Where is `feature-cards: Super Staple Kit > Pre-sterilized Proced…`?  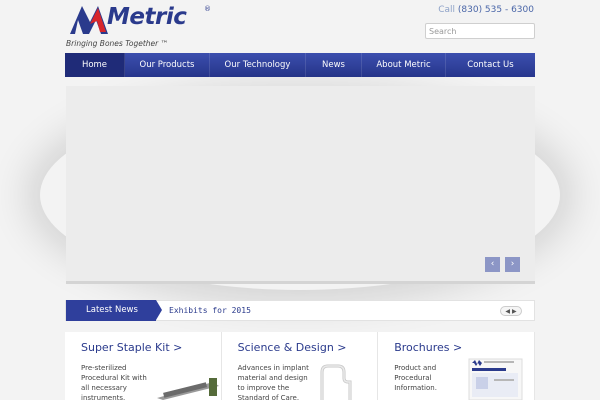
feature-cards: Super Staple Kit > Pre-sterilized Proced… is located at coordinates (300, 366).